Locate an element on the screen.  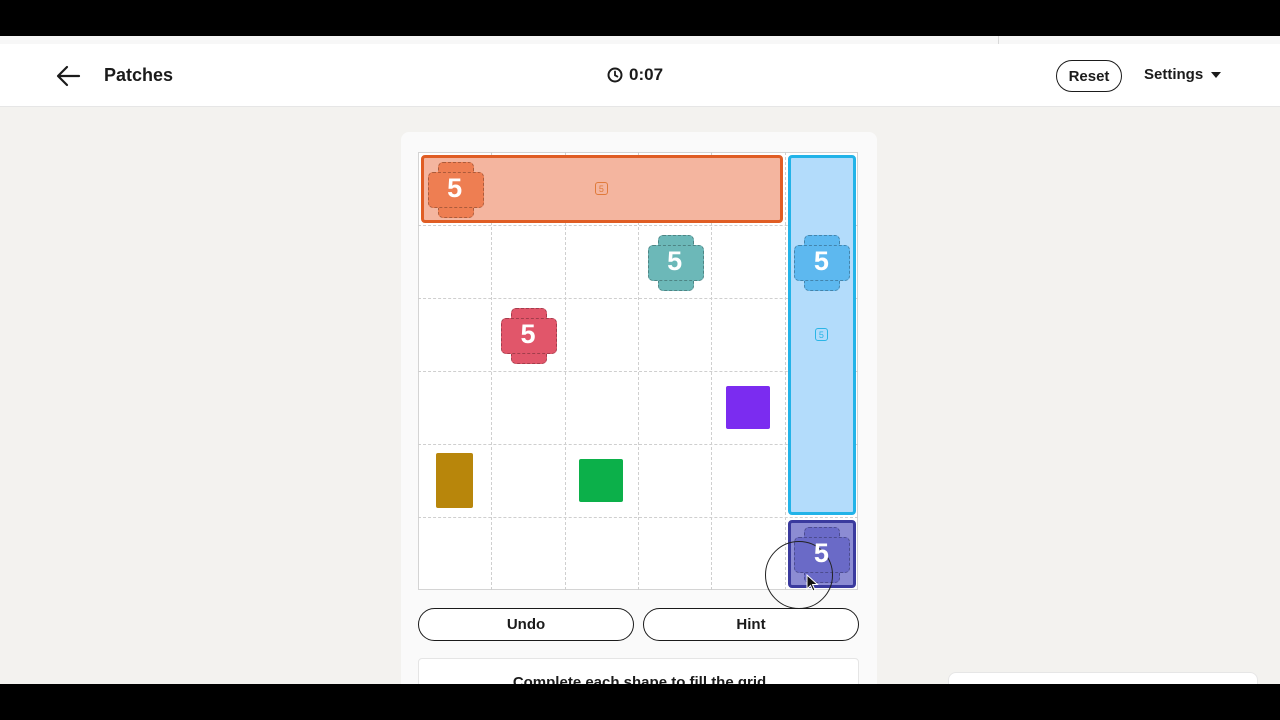
instructions-box: Complete each shape to fill the grid is located at coordinates (638, 671).